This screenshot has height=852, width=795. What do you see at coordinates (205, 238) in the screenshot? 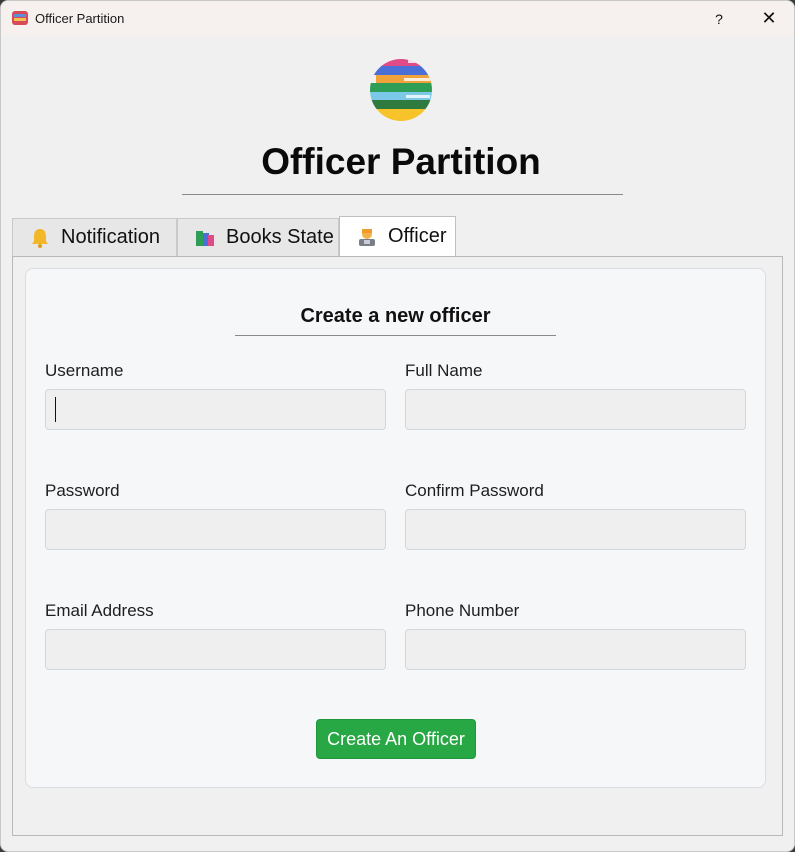
I see `books-icon` at bounding box center [205, 238].